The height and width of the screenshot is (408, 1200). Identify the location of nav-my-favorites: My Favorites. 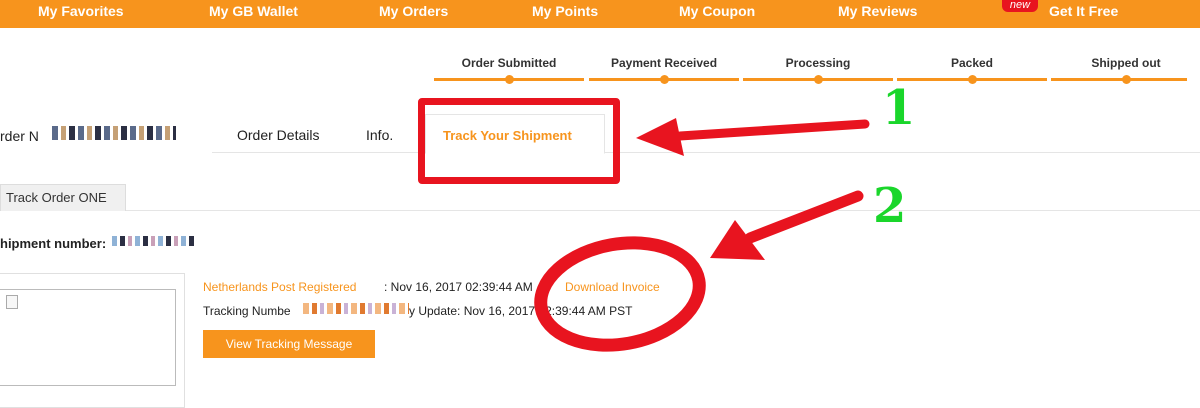
(81, 11).